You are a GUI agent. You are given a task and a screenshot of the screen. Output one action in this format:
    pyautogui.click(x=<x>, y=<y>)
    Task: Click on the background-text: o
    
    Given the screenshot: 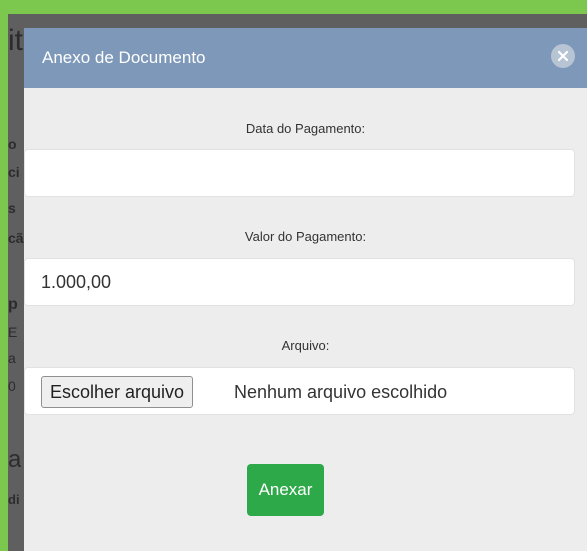 What is the action you would take?
    pyautogui.click(x=12, y=144)
    